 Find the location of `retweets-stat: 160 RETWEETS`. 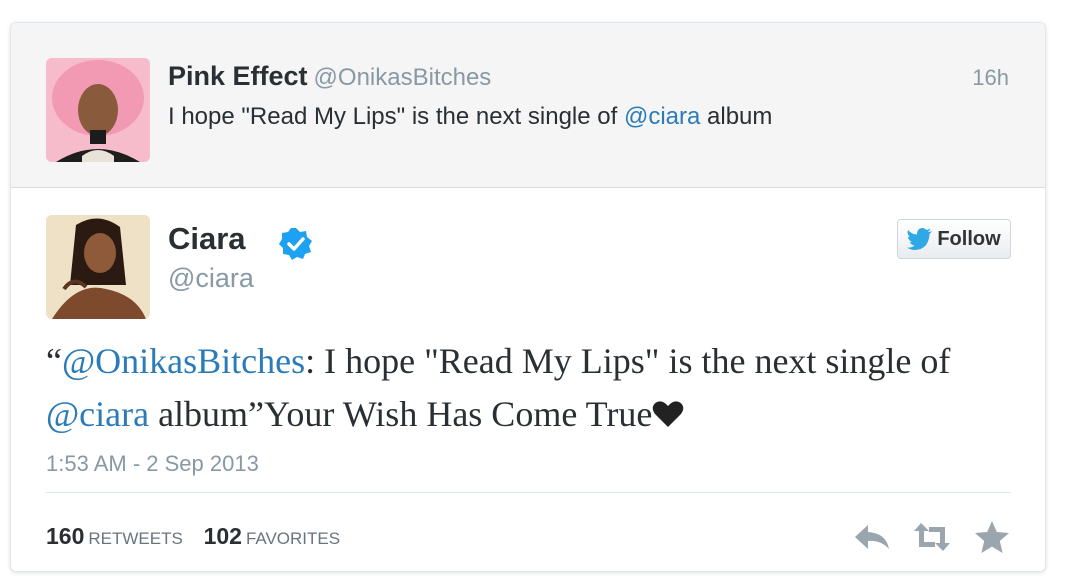

retweets-stat: 160 RETWEETS is located at coordinates (114, 536).